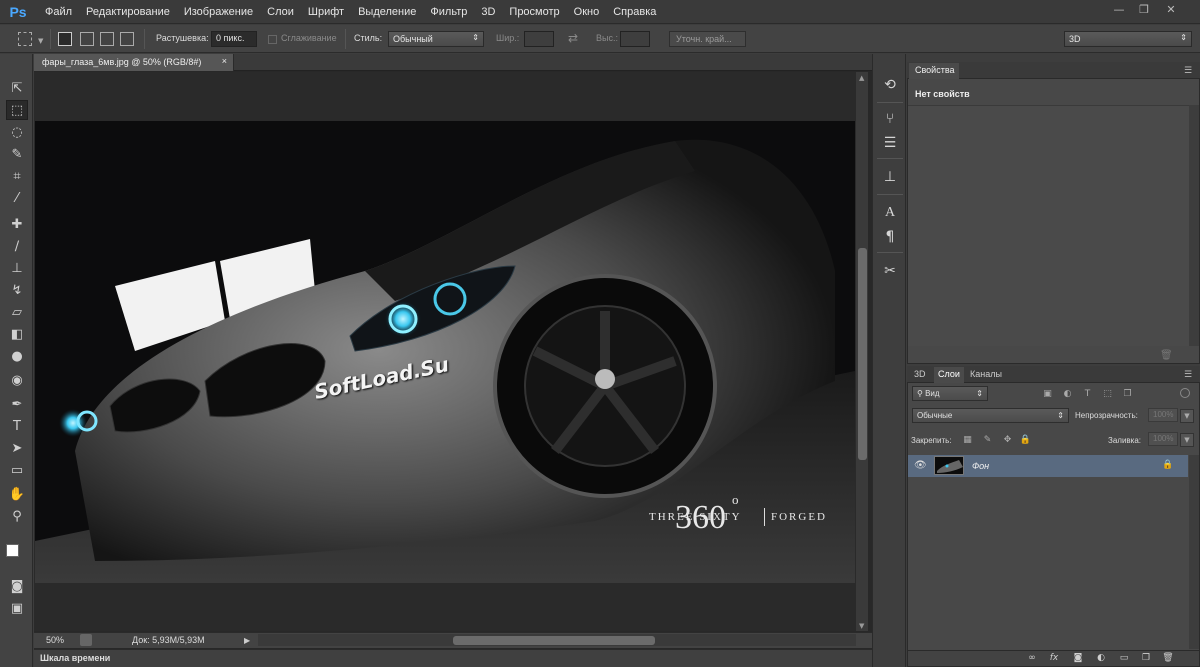 Image resolution: width=1200 pixels, height=667 pixels. I want to click on opacity-input: 100%, so click(1163, 415).